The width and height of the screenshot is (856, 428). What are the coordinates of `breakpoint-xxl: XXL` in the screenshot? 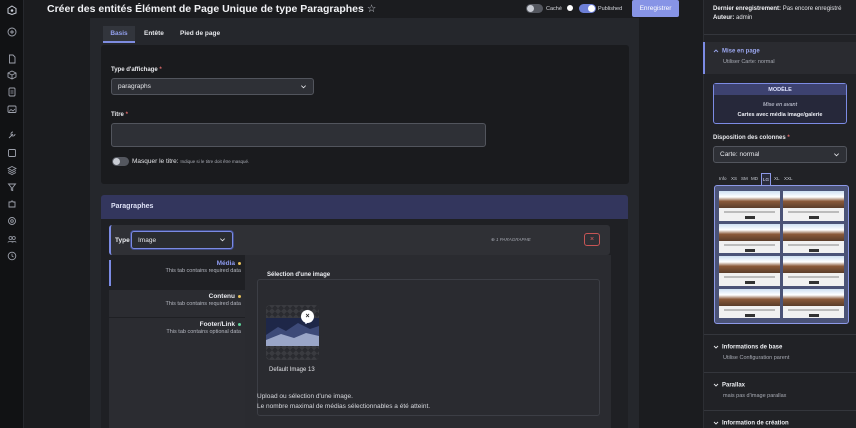 It's located at (788, 178).